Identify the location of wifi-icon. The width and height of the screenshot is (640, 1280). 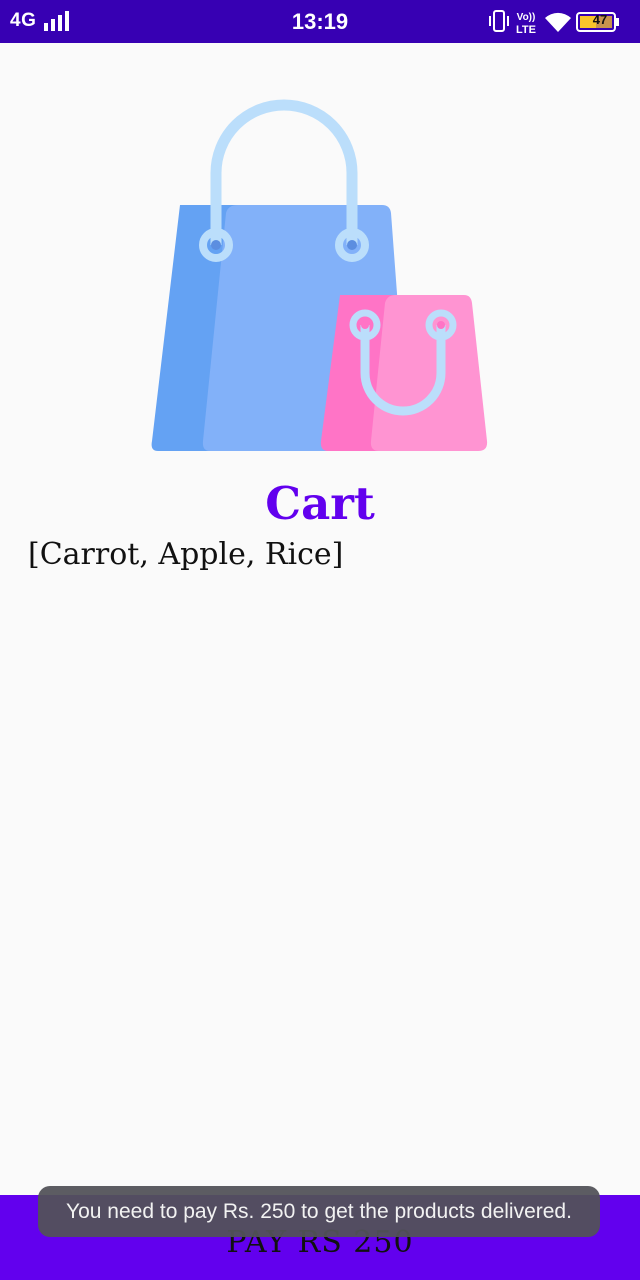
(558, 22).